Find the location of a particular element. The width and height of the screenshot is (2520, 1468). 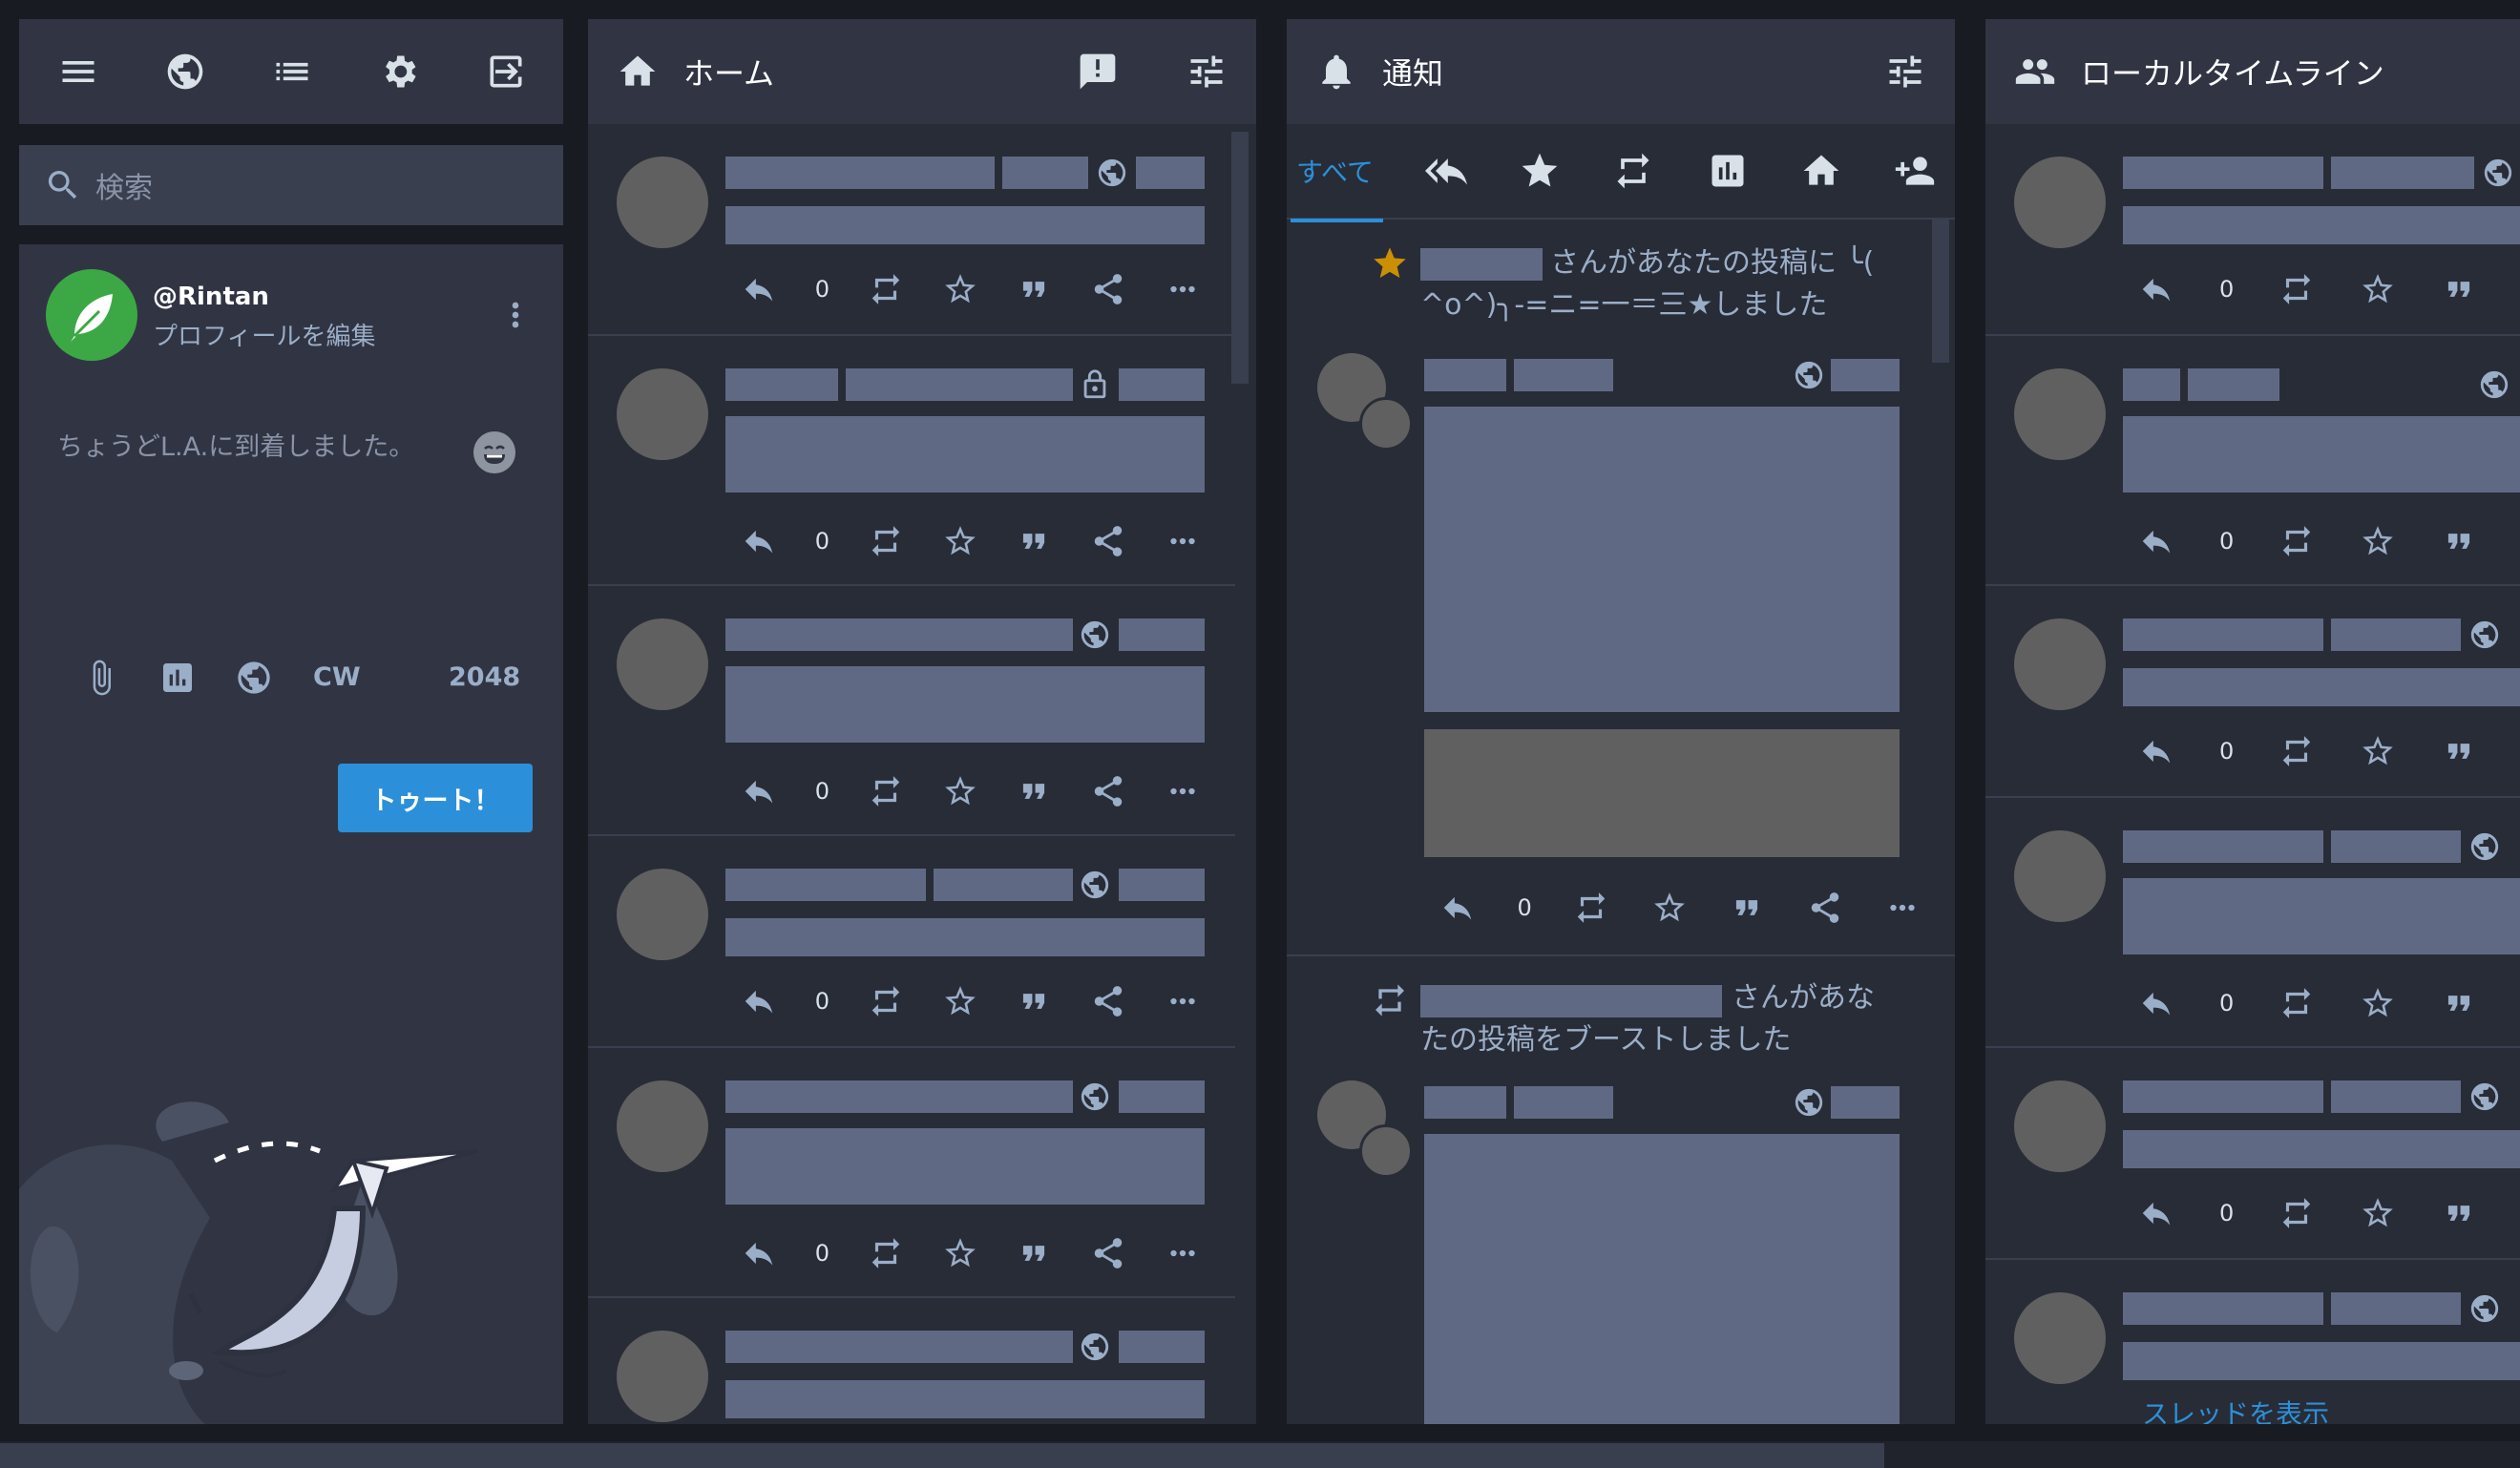

poll-icon is located at coordinates (178, 678).